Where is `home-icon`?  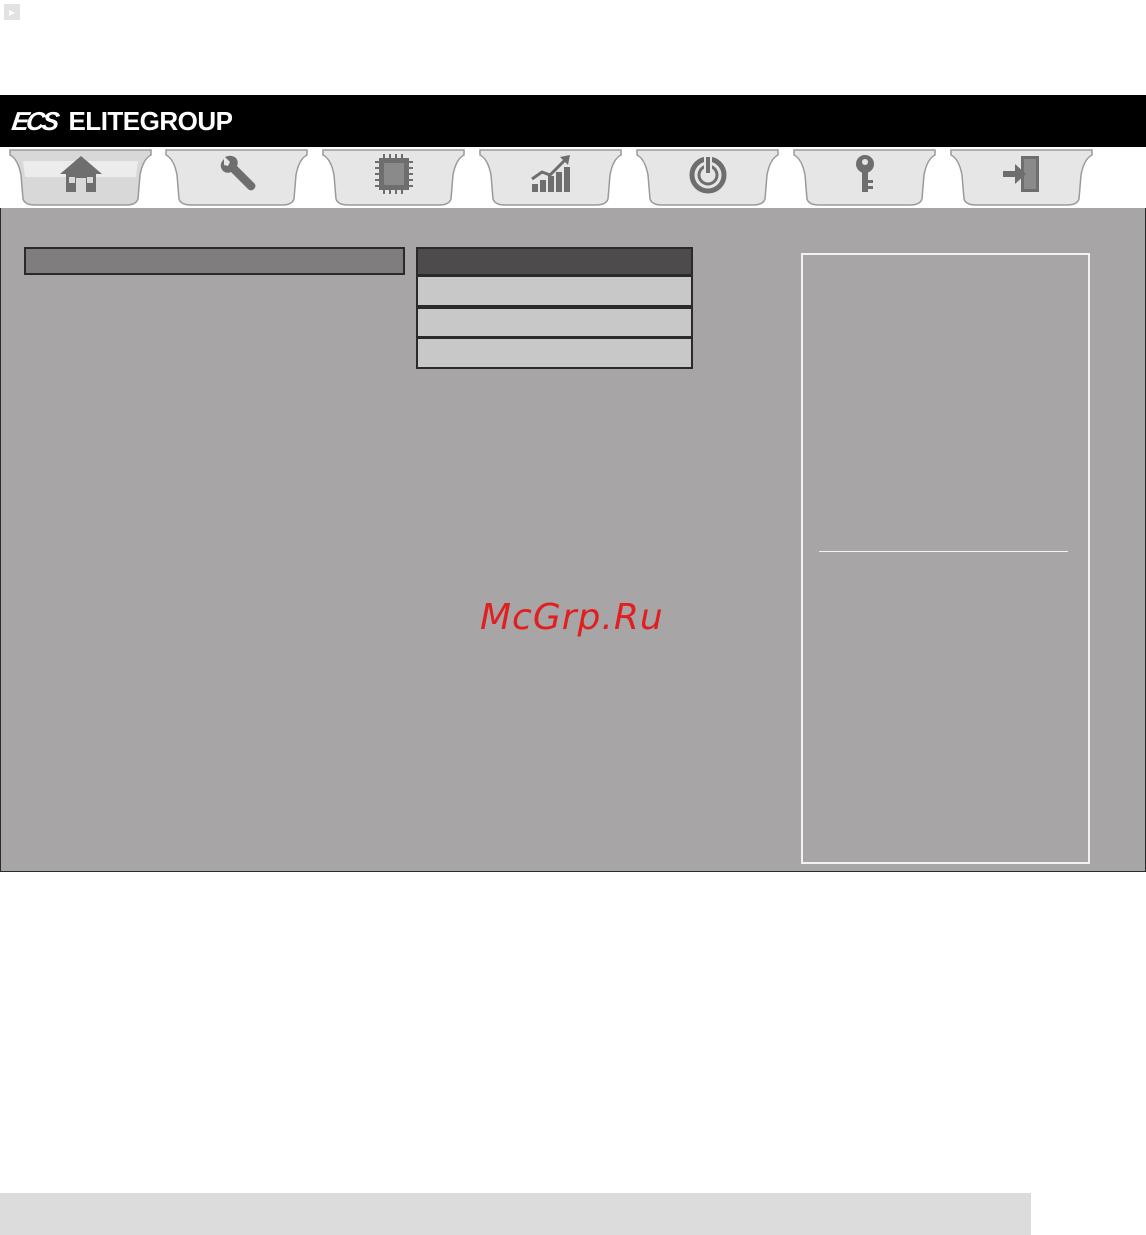
home-icon is located at coordinates (80, 174).